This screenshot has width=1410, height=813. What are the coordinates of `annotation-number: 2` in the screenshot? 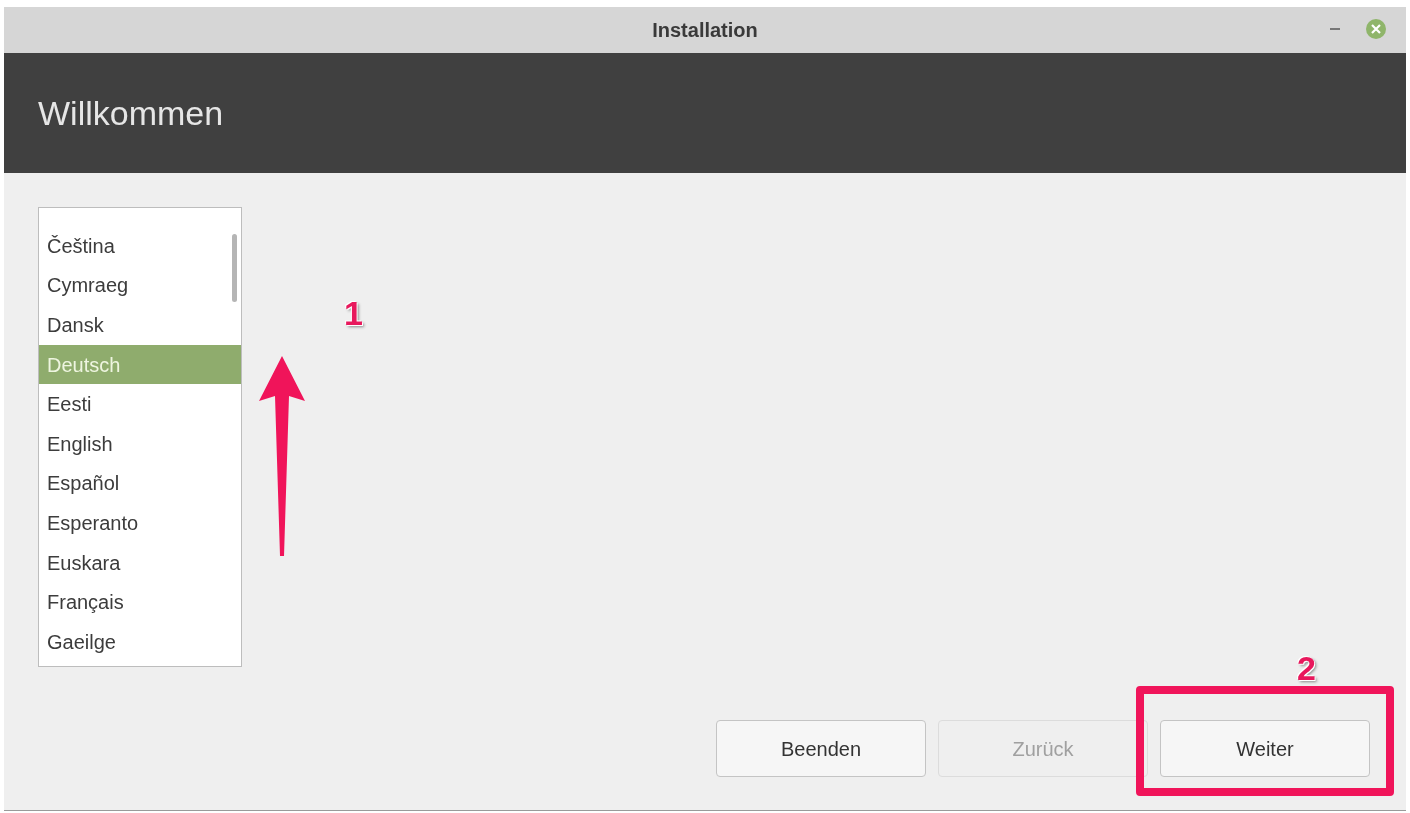 It's located at (1306, 668).